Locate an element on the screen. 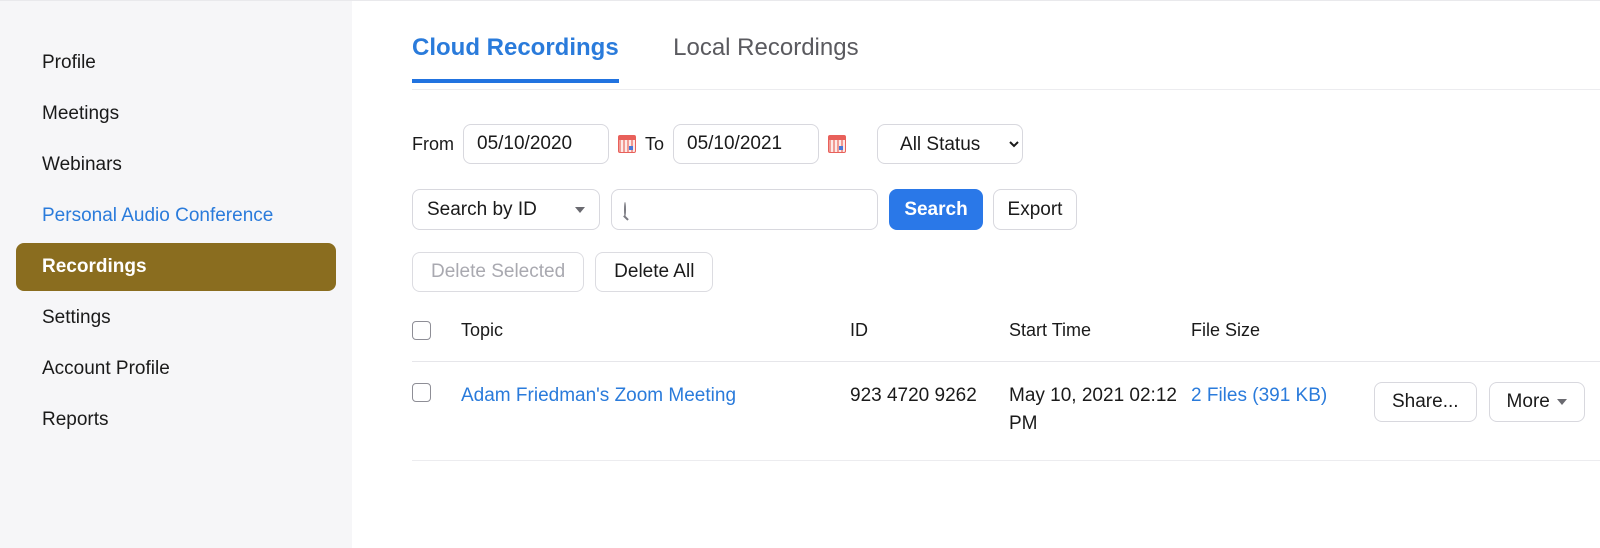 This screenshot has height=548, width=1600. date-filter-row: From To All Status is located at coordinates (976, 144).